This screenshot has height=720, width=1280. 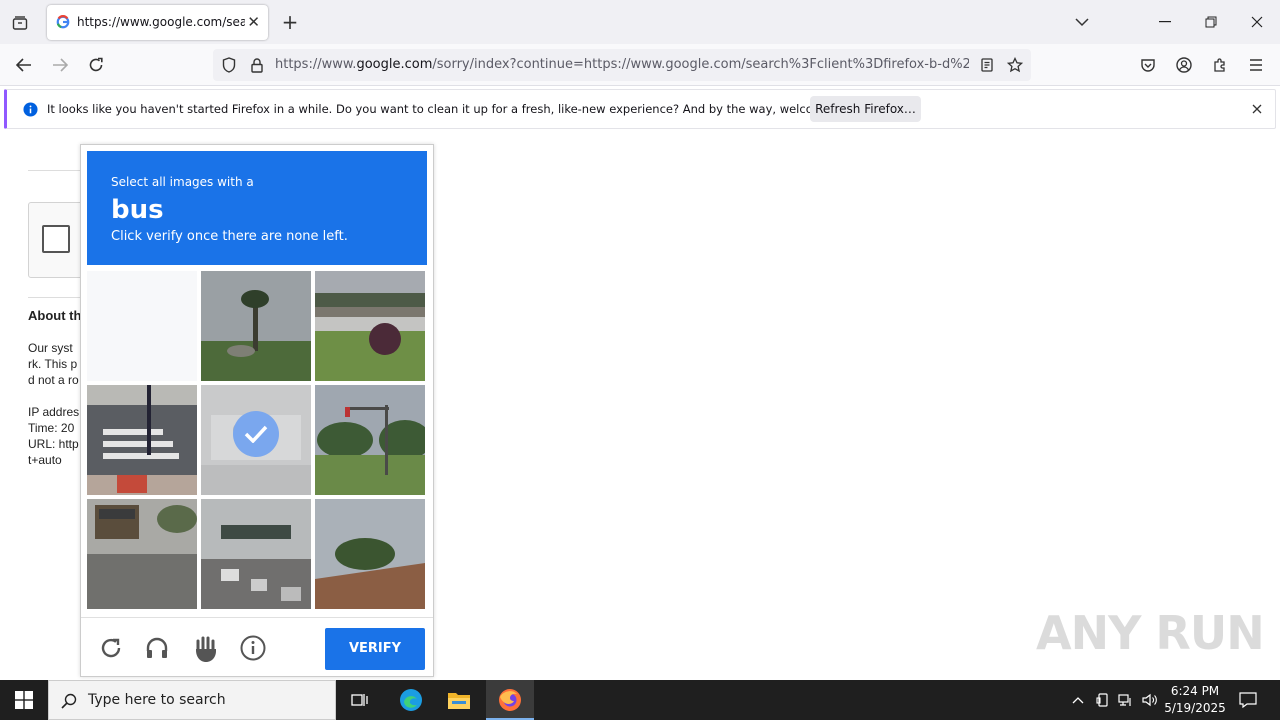 I want to click on audio-challenge-icon, so click(x=157, y=648).